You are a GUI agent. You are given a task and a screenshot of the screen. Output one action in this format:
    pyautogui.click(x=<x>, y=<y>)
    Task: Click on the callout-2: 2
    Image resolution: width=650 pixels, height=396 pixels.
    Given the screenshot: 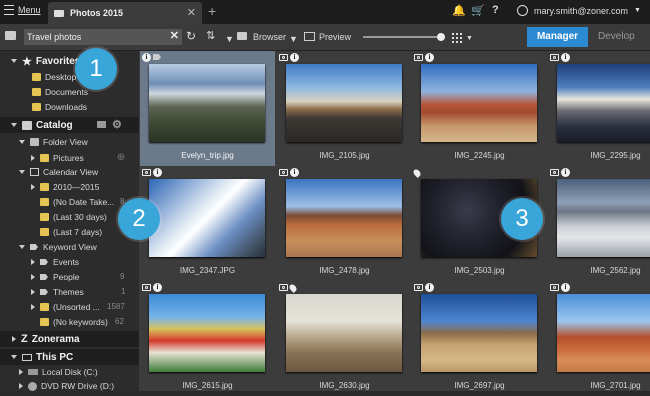 What is the action you would take?
    pyautogui.click(x=139, y=219)
    